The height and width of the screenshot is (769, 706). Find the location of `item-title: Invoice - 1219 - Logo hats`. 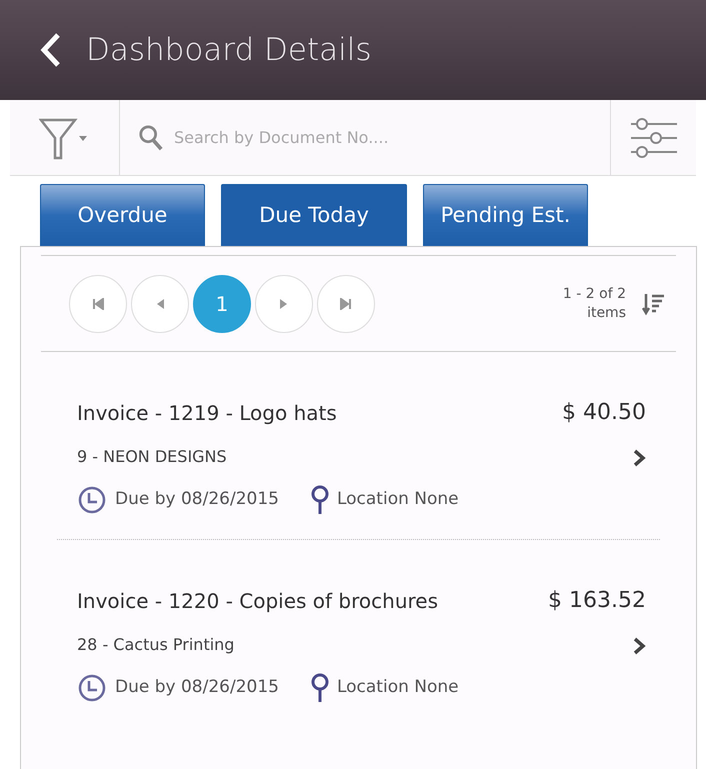

item-title: Invoice - 1219 - Logo hats is located at coordinates (207, 413).